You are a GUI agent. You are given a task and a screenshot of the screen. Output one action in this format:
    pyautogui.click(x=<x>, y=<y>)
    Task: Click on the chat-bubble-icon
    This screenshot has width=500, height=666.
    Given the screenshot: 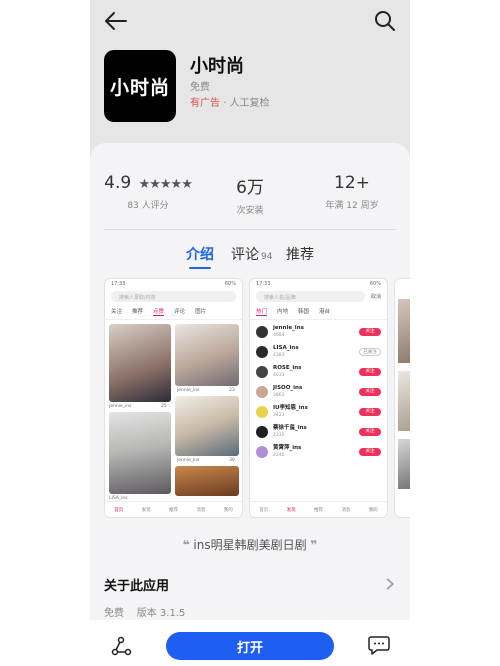 What is the action you would take?
    pyautogui.click(x=379, y=645)
    